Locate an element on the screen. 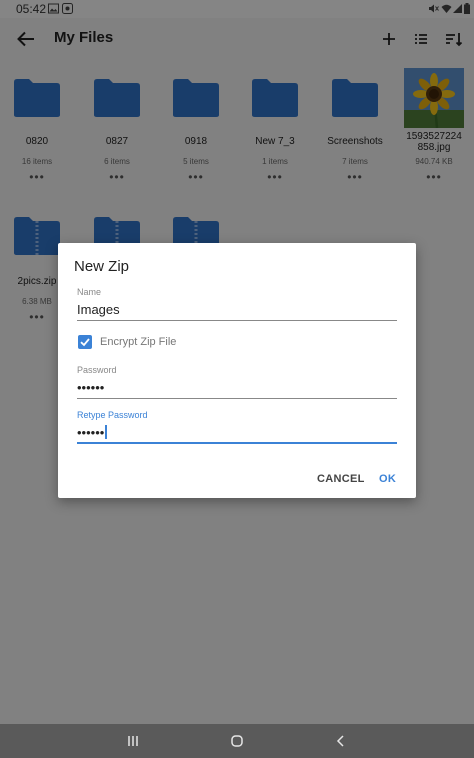  name-field: Name Images is located at coordinates (237, 304).